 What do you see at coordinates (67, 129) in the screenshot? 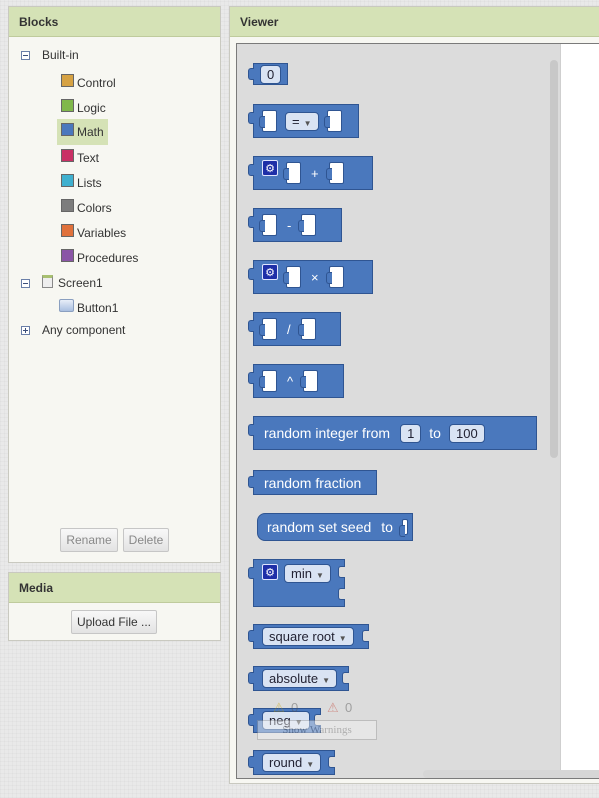
I see `math-color-icon` at bounding box center [67, 129].